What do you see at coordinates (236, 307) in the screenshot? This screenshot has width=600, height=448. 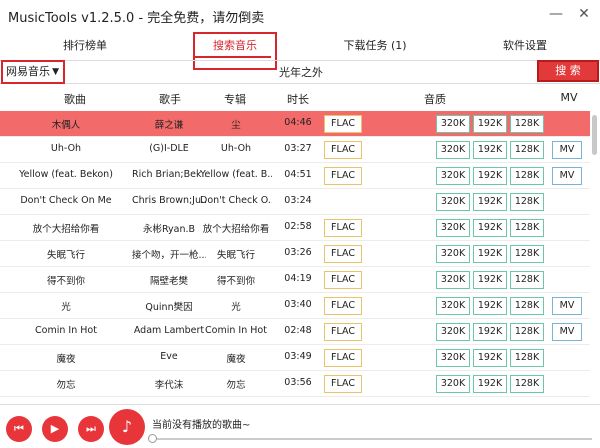 I see `album-name: 光` at bounding box center [236, 307].